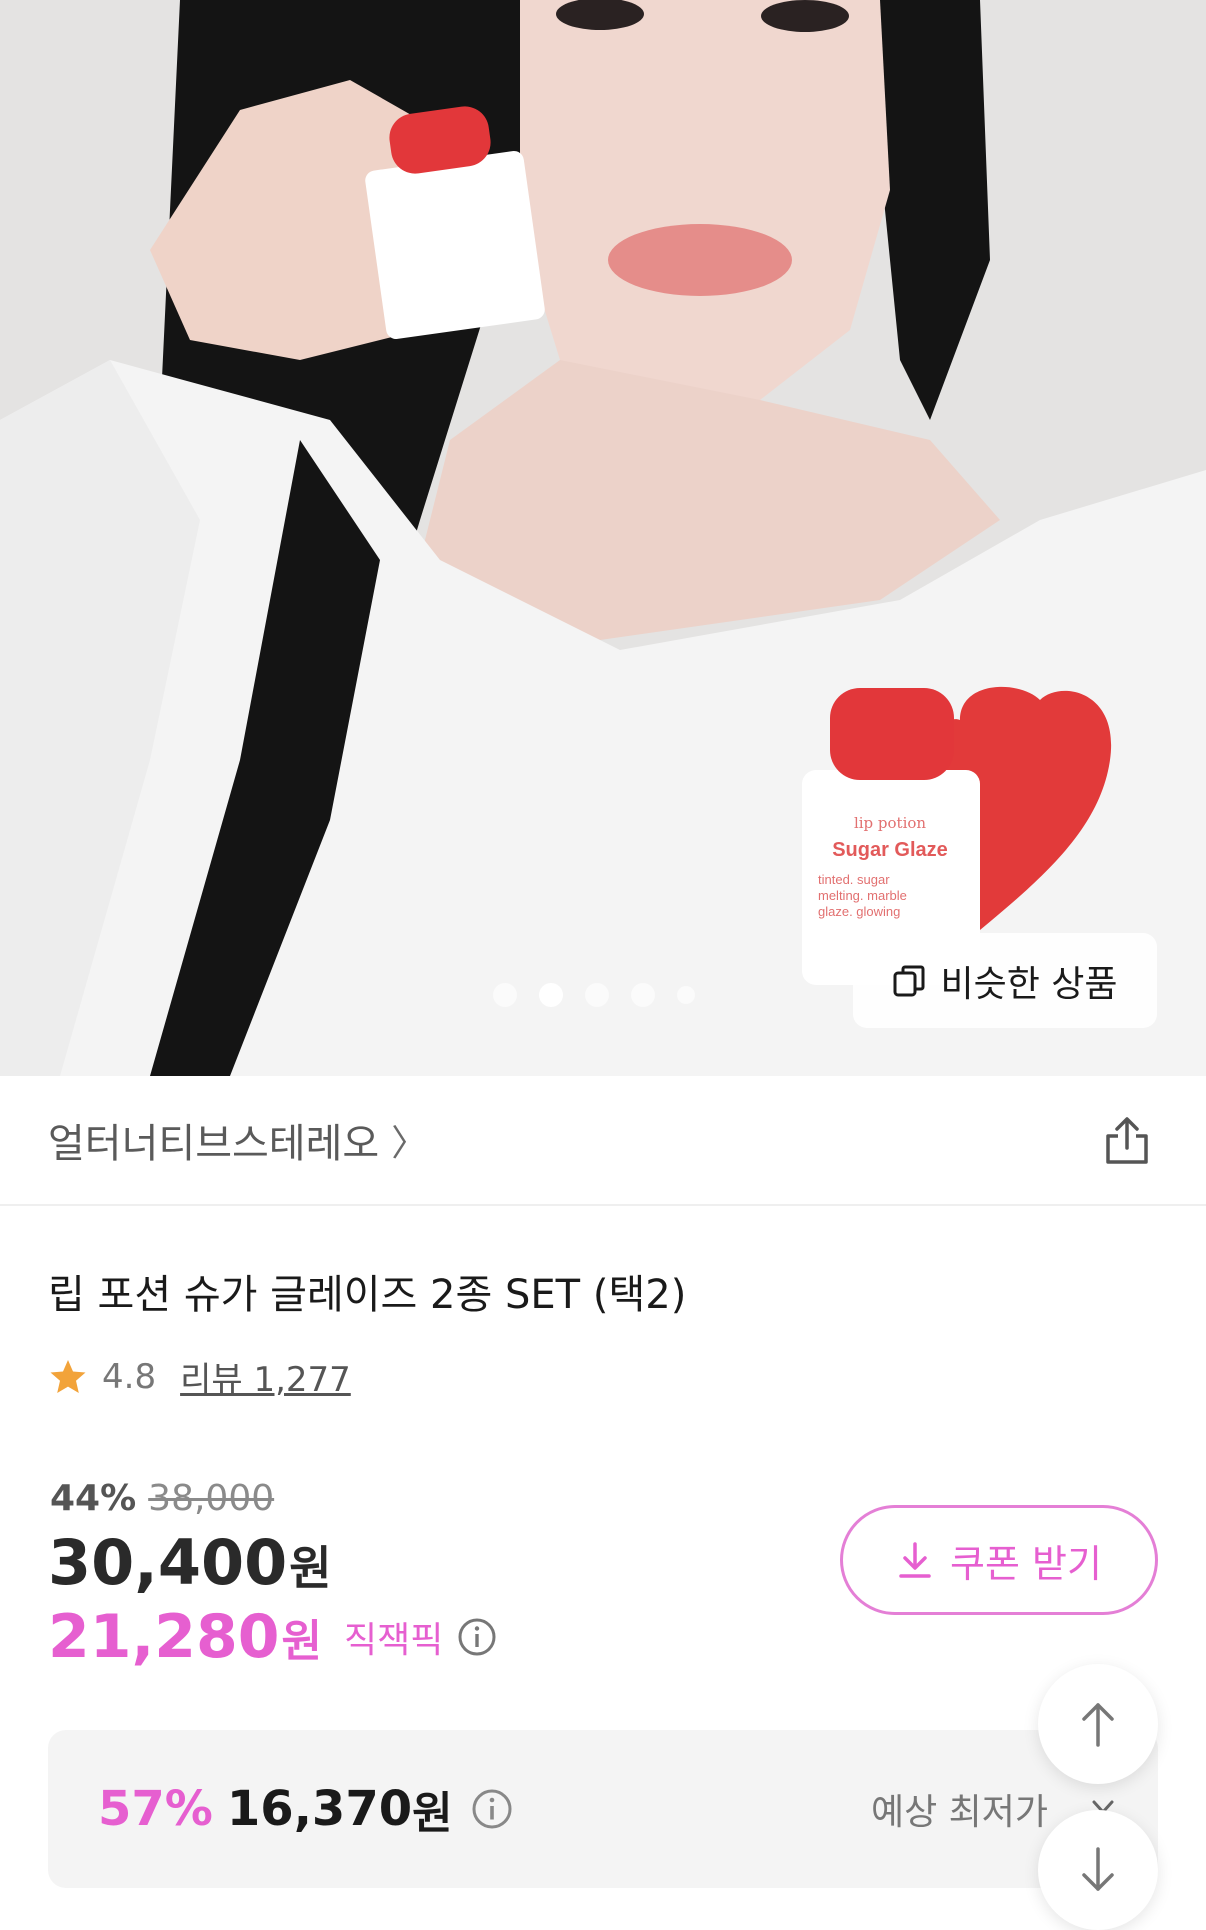 The image size is (1206, 1930). Describe the element at coordinates (915, 1560) in the screenshot. I see `download-icon` at that location.